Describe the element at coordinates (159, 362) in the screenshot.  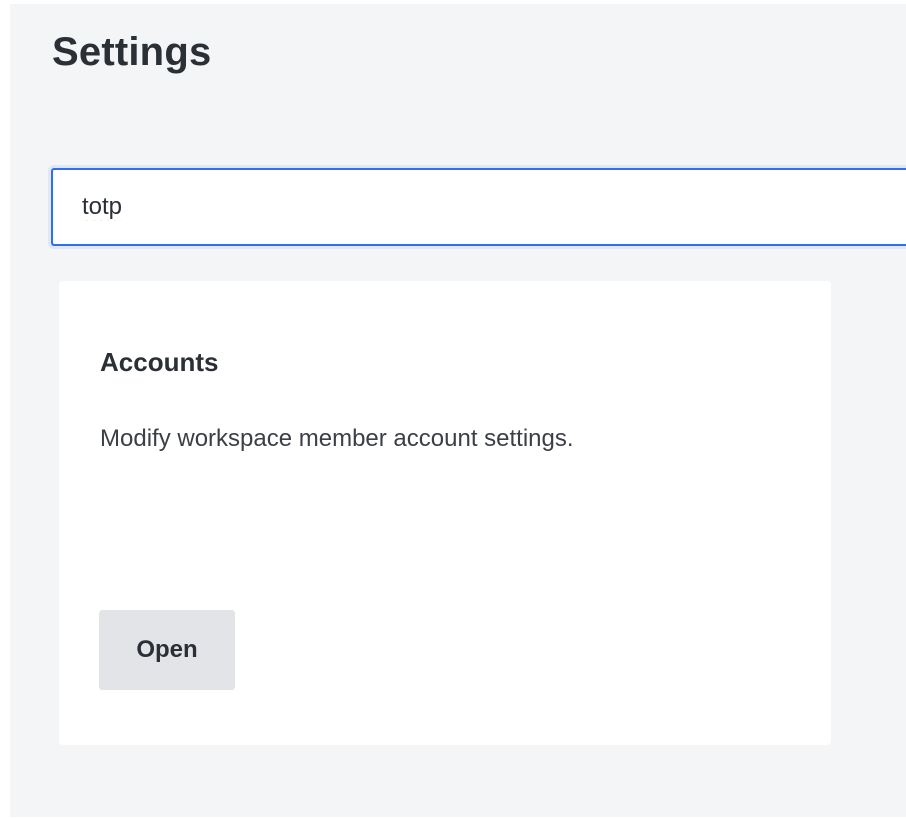
I see `card-title: Accounts` at that location.